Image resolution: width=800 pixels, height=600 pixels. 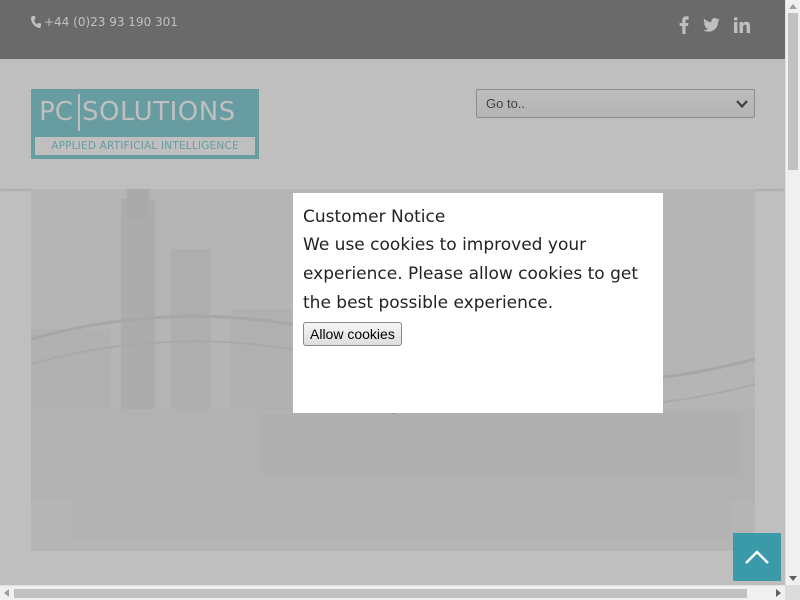 What do you see at coordinates (6, 593) in the screenshot?
I see `scroll-left-arrow-icon` at bounding box center [6, 593].